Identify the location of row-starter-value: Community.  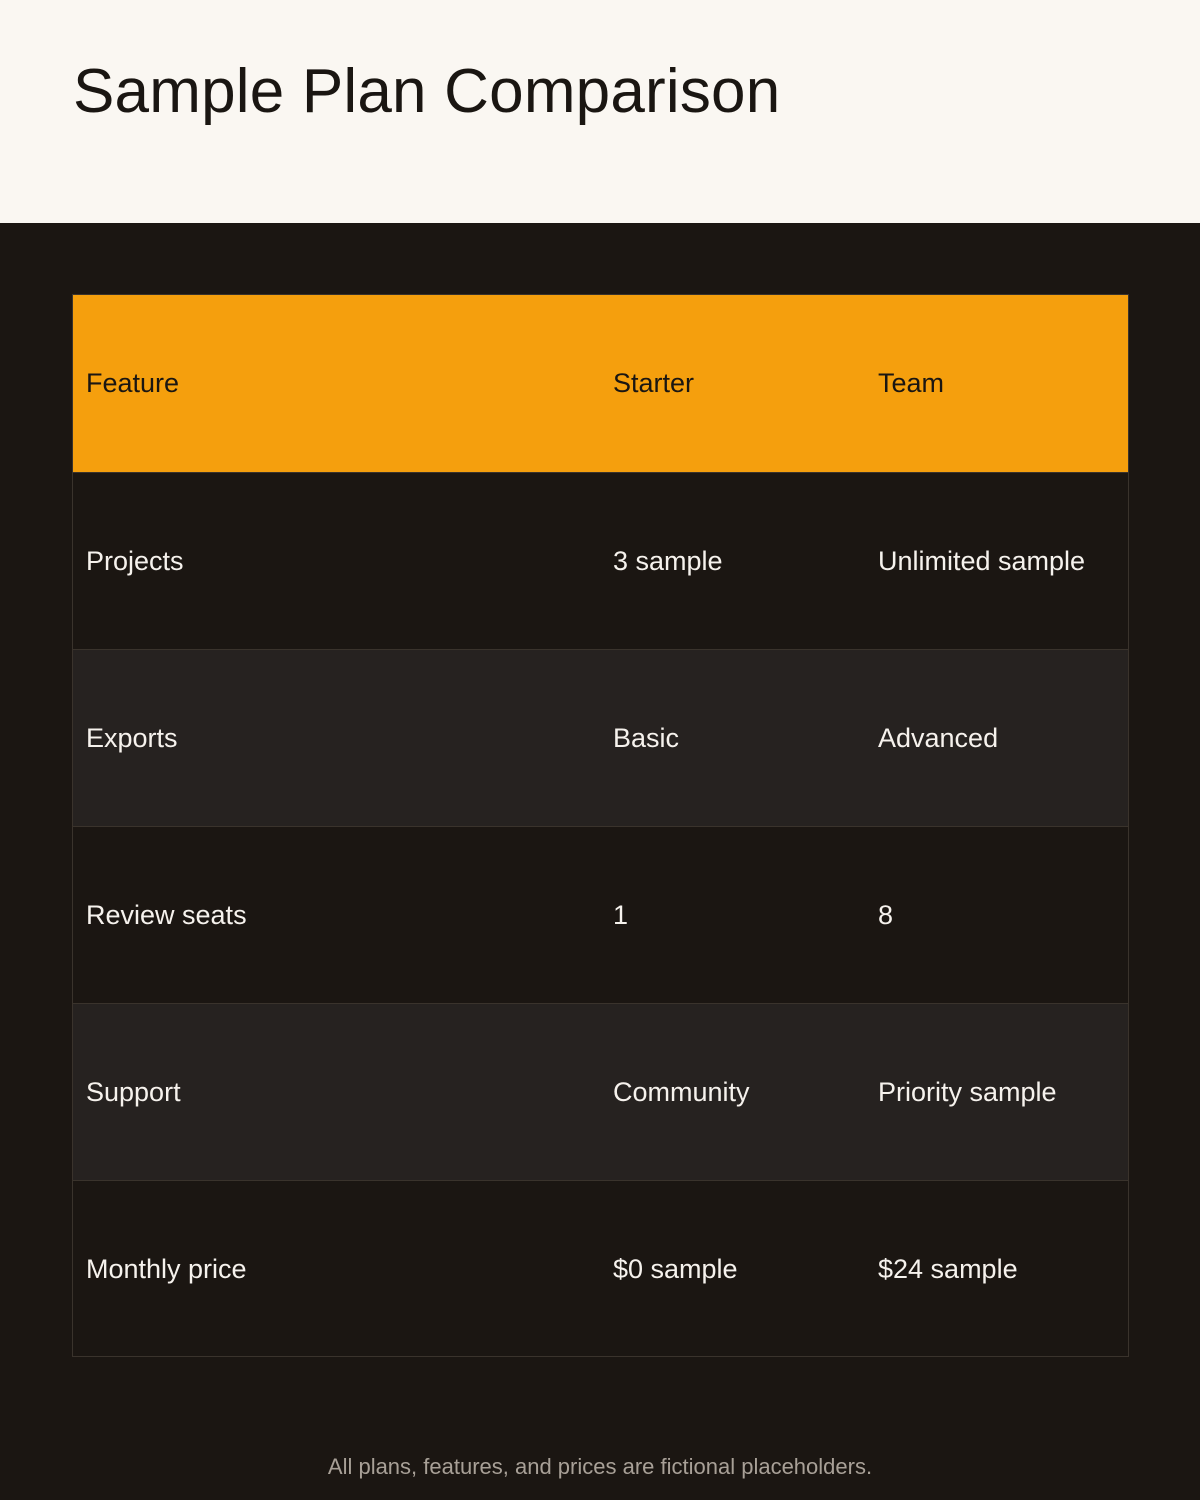
(681, 1091).